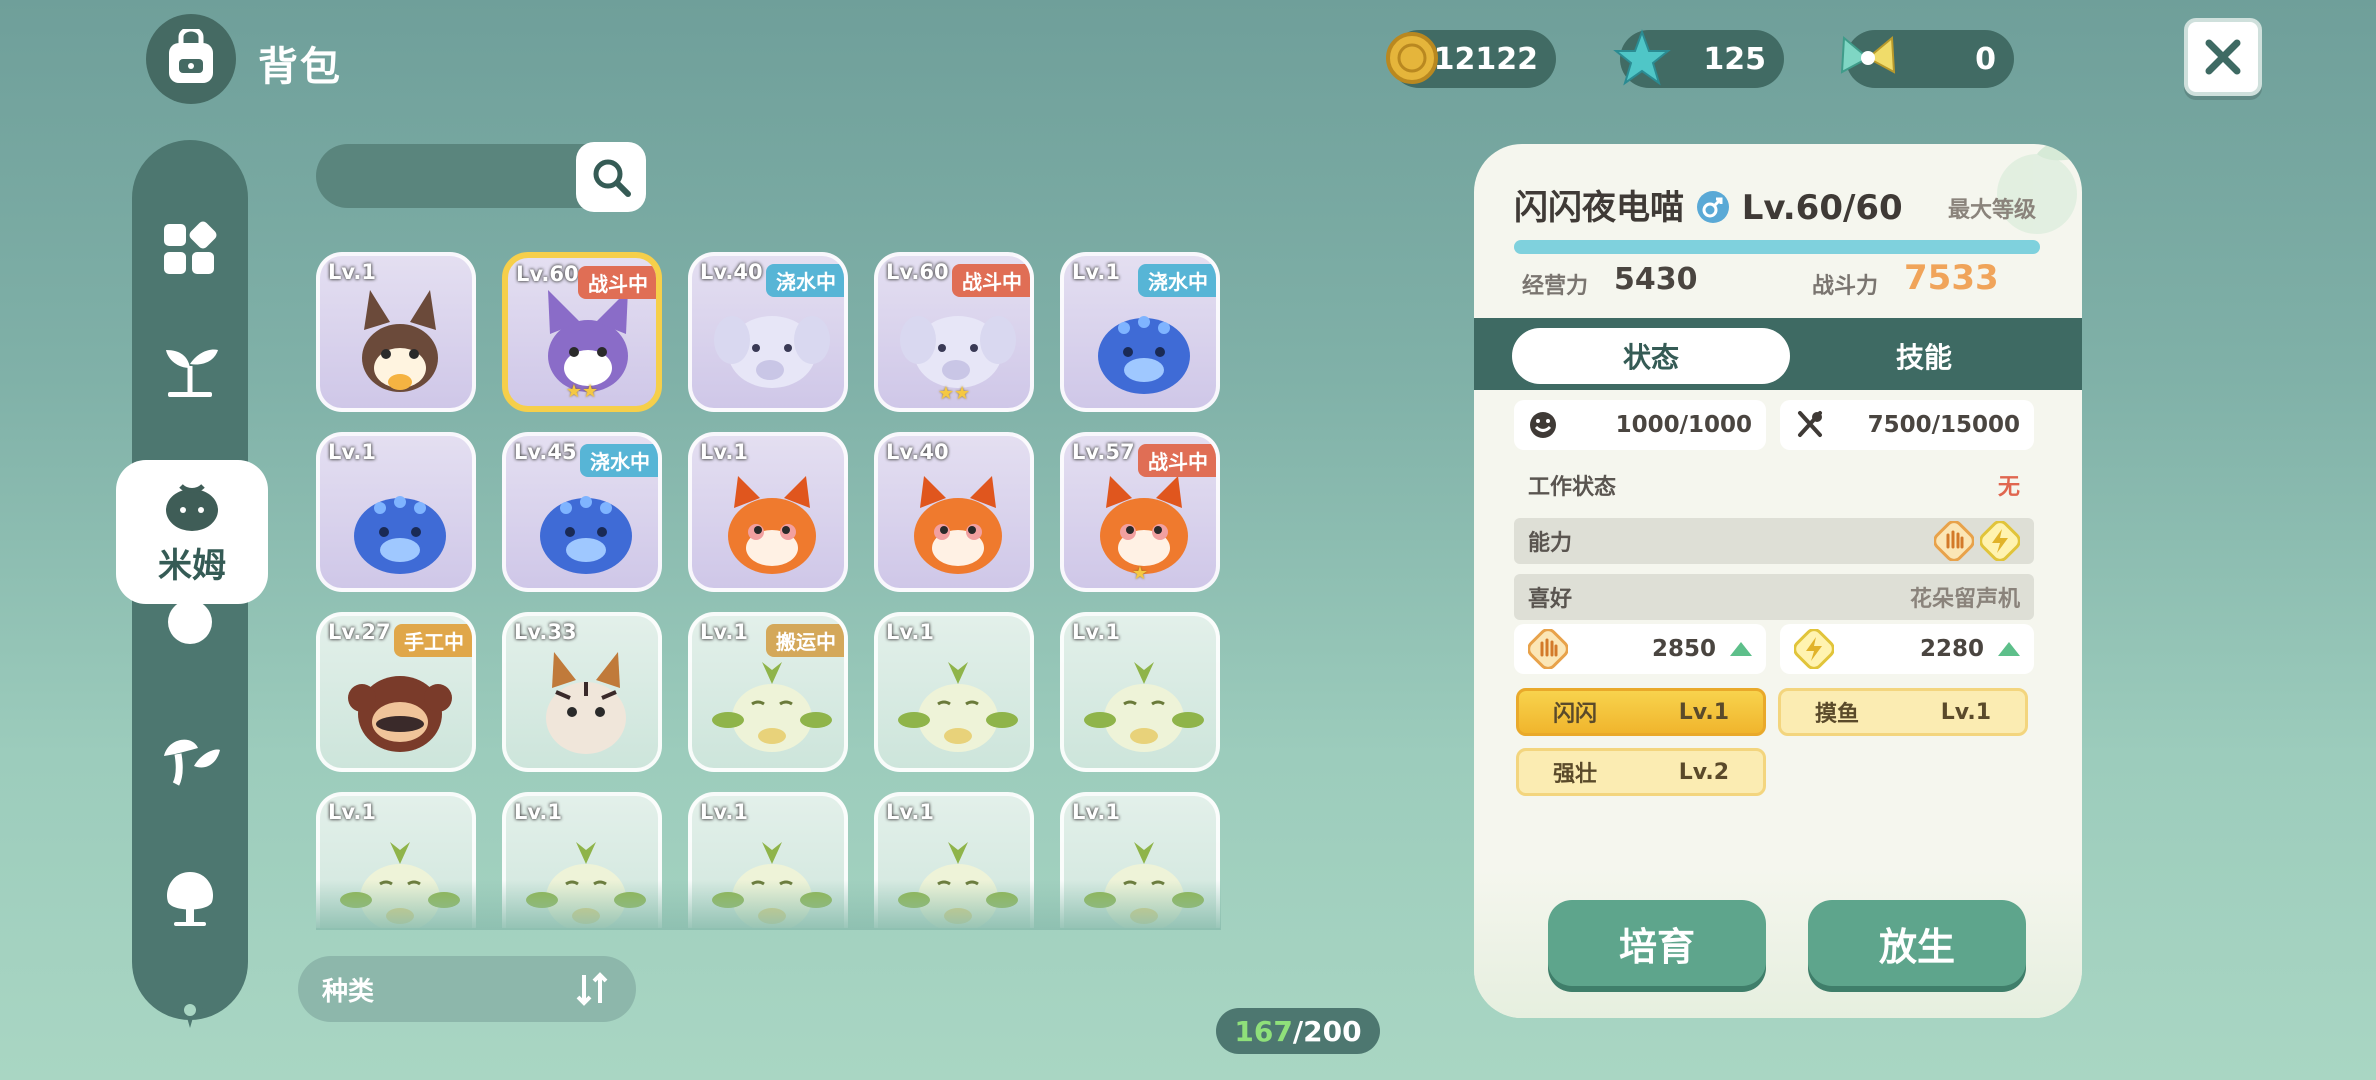  Describe the element at coordinates (1327, 1031) in the screenshot. I see `capacity-total: /200` at that location.